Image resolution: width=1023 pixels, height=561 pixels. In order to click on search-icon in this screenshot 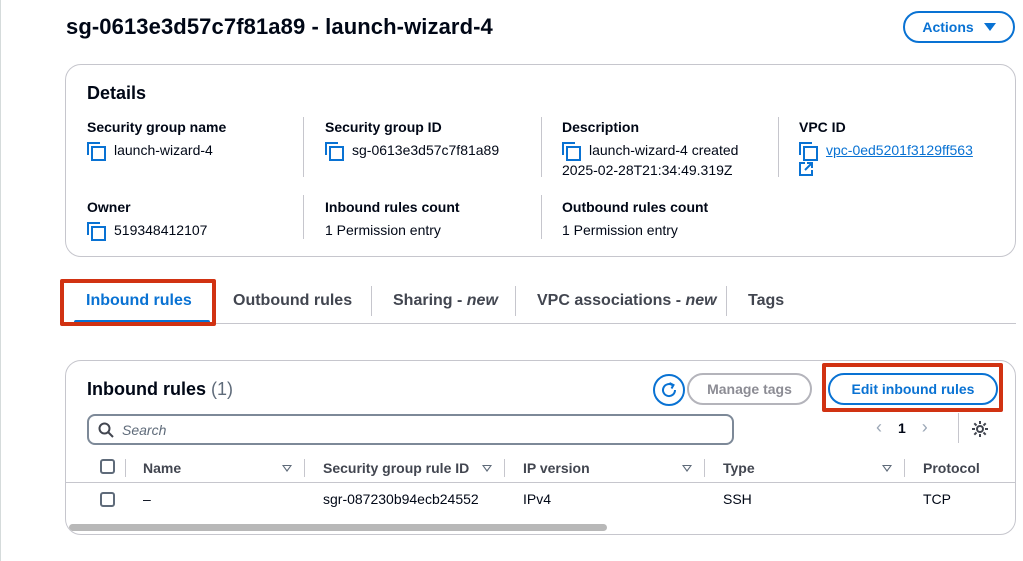, I will do `click(106, 430)`.